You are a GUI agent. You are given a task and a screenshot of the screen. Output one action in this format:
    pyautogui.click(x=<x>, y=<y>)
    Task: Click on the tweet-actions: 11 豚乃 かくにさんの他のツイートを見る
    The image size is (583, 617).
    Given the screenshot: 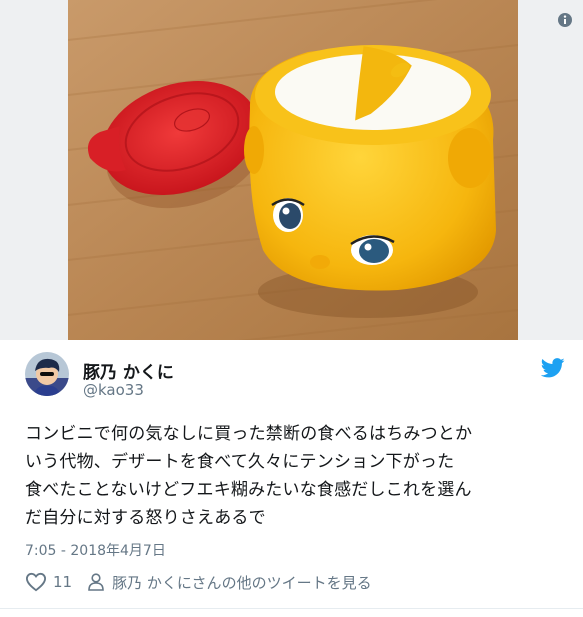 What is the action you would take?
    pyautogui.click(x=198, y=582)
    